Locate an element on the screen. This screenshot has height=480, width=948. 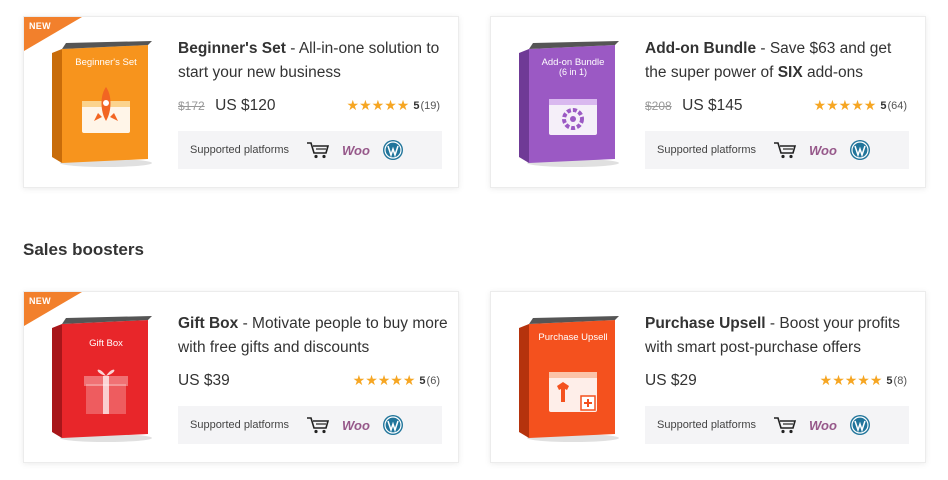
price-row: $172 US $120 is located at coordinates (226, 106).